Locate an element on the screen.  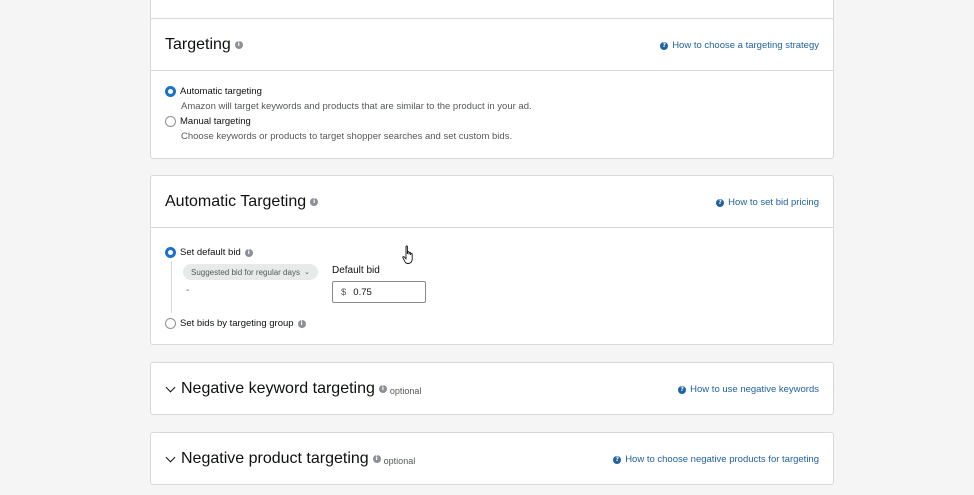
bid-pricing-help-link: ? How to set bid pricing is located at coordinates (767, 202).